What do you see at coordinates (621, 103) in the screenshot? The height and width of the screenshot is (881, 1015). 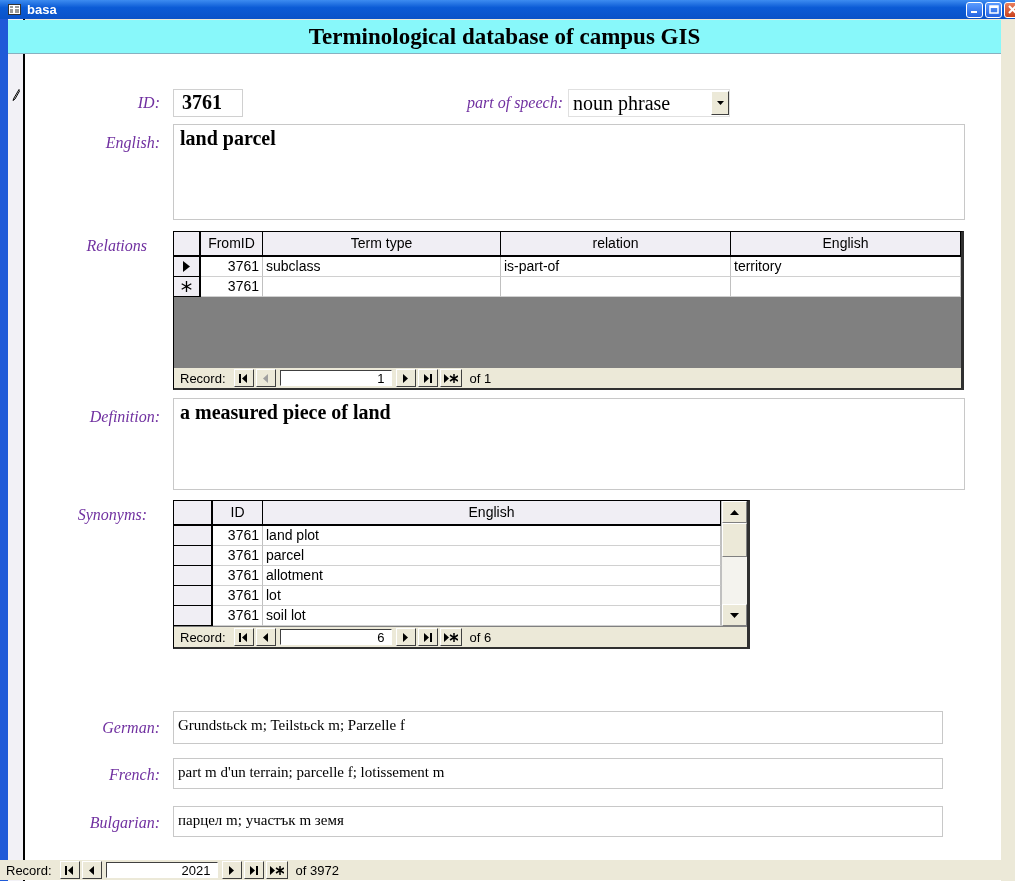 I see `dropdown-value: noun phrase` at bounding box center [621, 103].